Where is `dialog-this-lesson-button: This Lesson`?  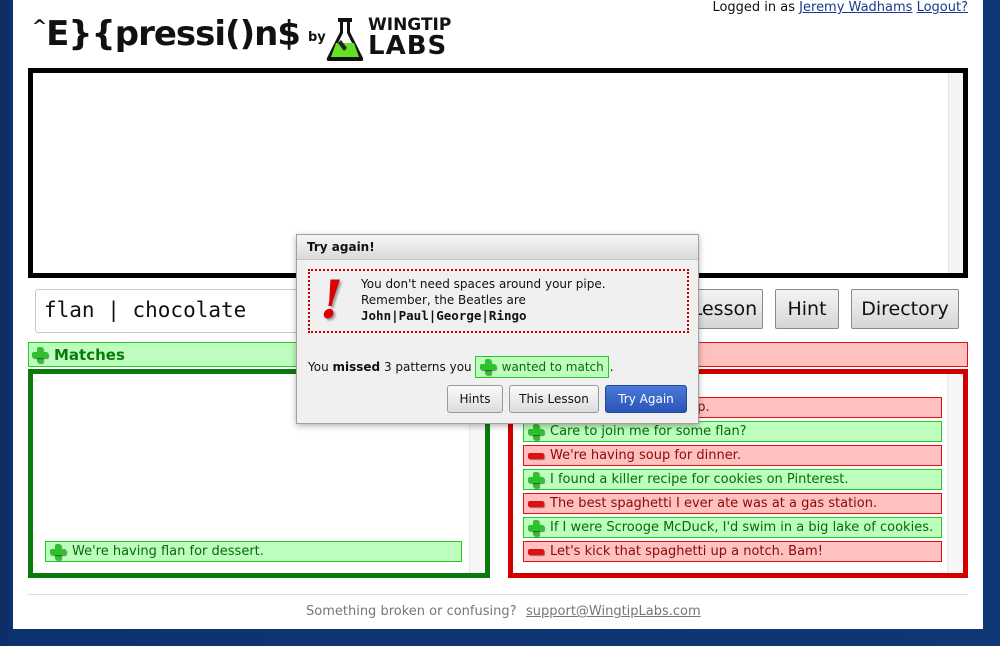 dialog-this-lesson-button: This Lesson is located at coordinates (554, 399).